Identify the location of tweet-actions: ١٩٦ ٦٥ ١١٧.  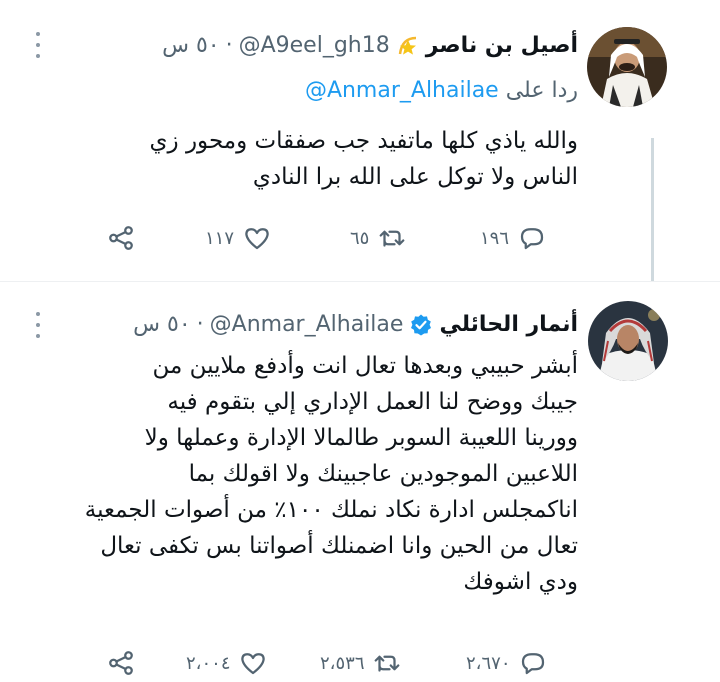
(360, 238).